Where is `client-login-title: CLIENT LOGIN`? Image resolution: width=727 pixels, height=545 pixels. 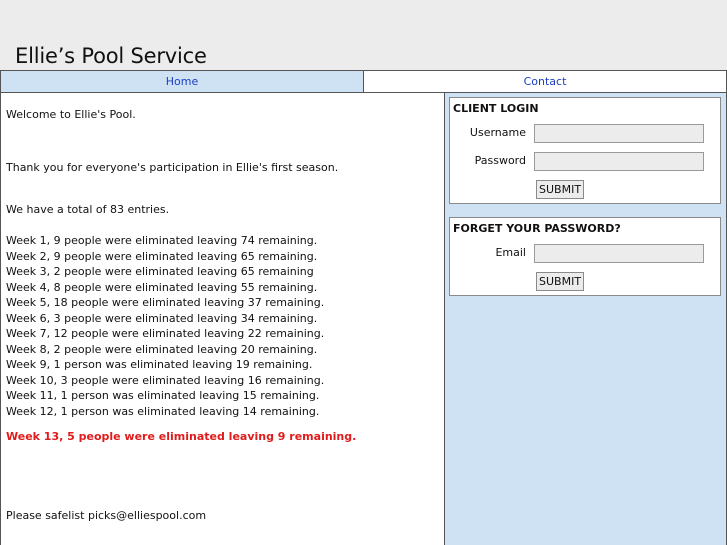
client-login-title: CLIENT LOGIN is located at coordinates (496, 108).